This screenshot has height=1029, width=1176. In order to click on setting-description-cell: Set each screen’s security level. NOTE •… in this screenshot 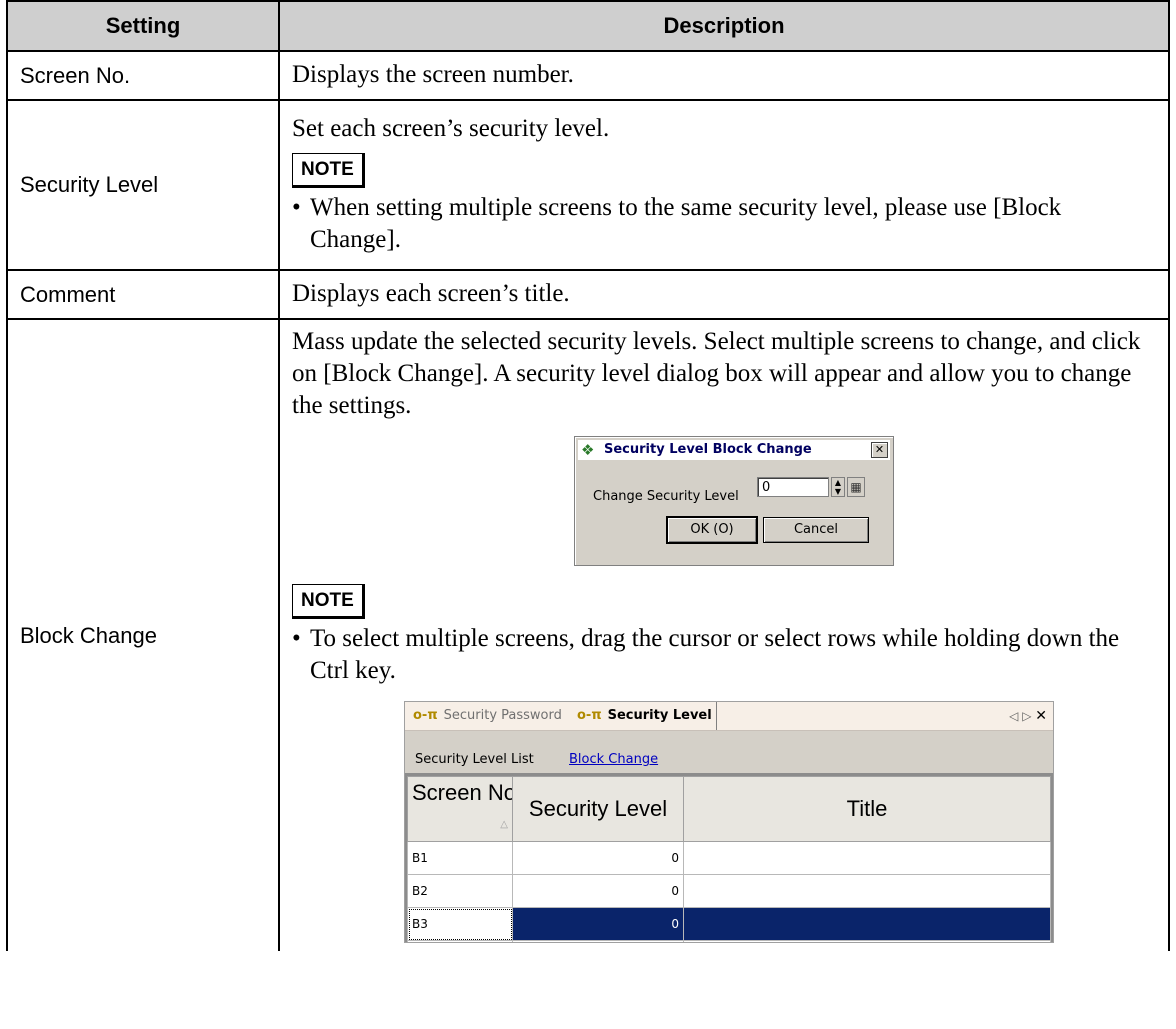, I will do `click(724, 185)`.